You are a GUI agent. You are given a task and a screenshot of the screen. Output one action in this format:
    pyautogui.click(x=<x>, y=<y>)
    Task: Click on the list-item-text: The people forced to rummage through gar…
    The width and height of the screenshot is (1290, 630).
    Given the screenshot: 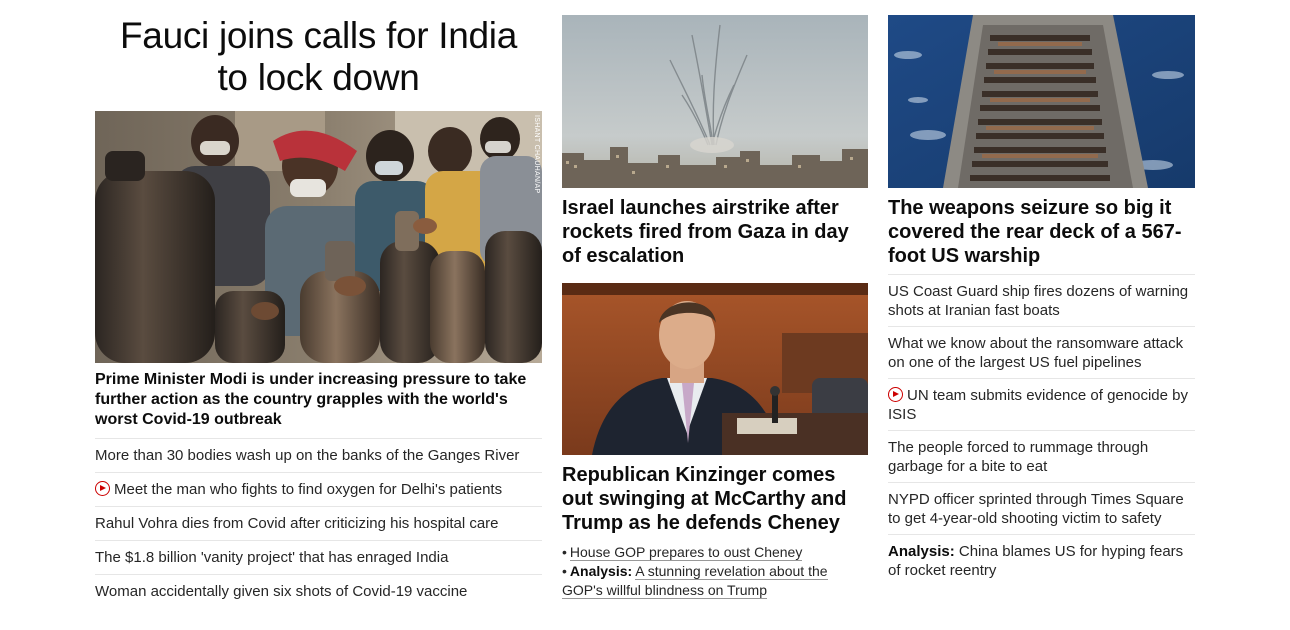 What is the action you would take?
    pyautogui.click(x=1018, y=457)
    